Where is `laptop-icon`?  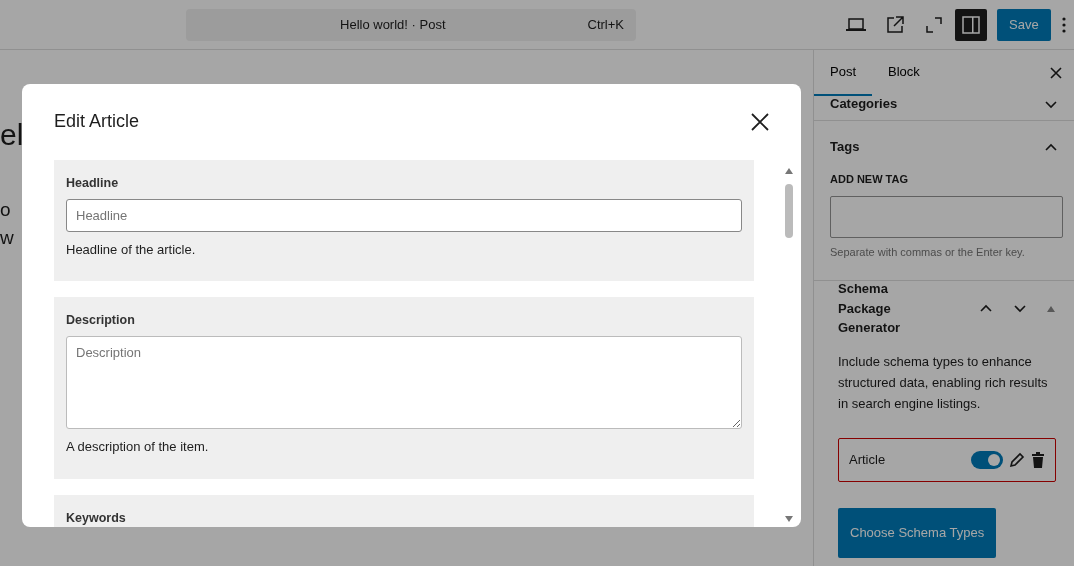 laptop-icon is located at coordinates (855, 24).